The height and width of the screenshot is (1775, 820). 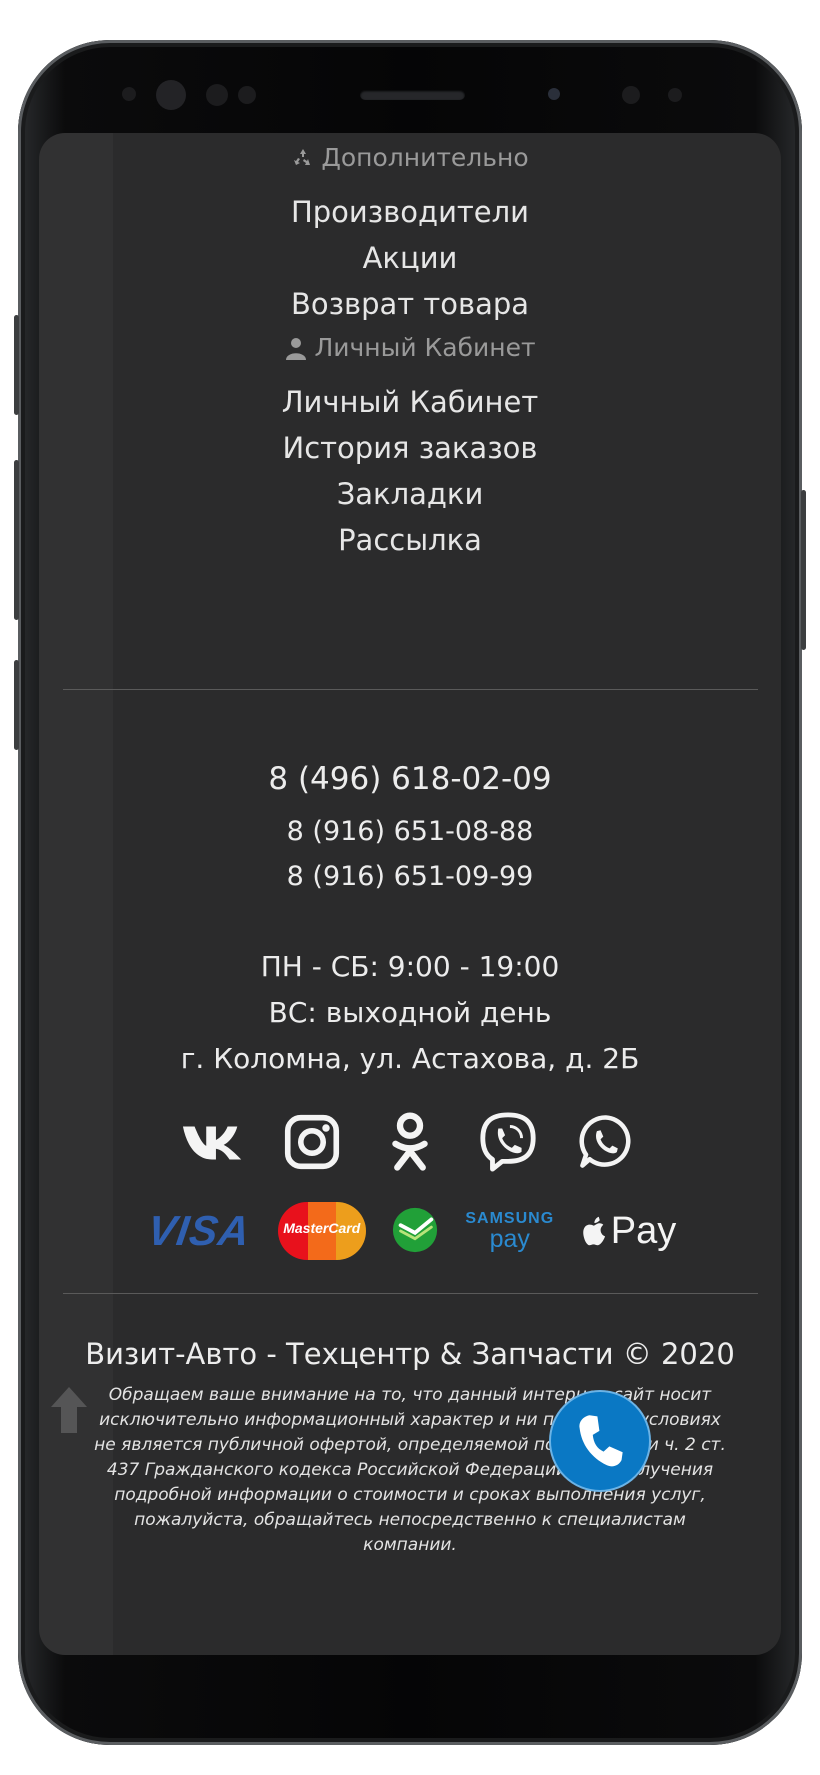 I want to click on copyright: Визит-Авто - Техцентр & Запчасти © 2020, so click(x=410, y=1354).